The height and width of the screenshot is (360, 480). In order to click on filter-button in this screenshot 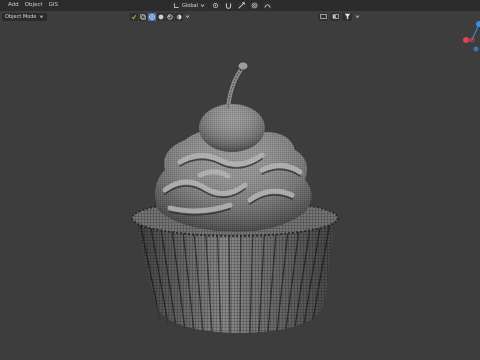, I will do `click(347, 16)`.